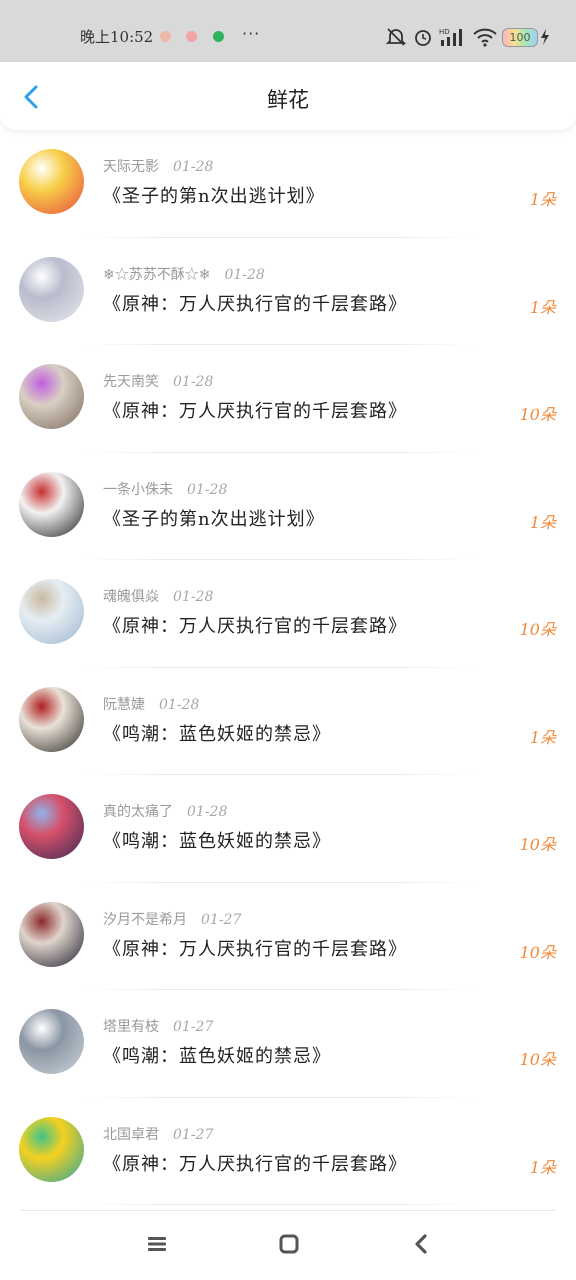 Image resolution: width=576 pixels, height=1280 pixels. I want to click on user-name: 魂魄俱焱, so click(131, 597).